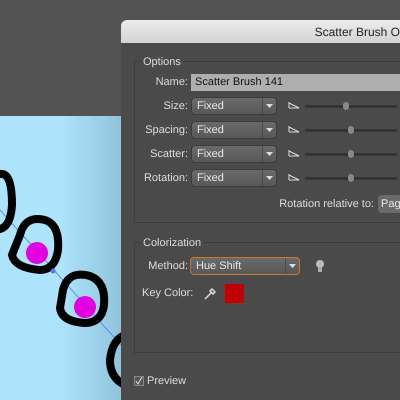 Image resolution: width=400 pixels, height=400 pixels. Describe the element at coordinates (175, 106) in the screenshot. I see `field-label: Size:` at that location.